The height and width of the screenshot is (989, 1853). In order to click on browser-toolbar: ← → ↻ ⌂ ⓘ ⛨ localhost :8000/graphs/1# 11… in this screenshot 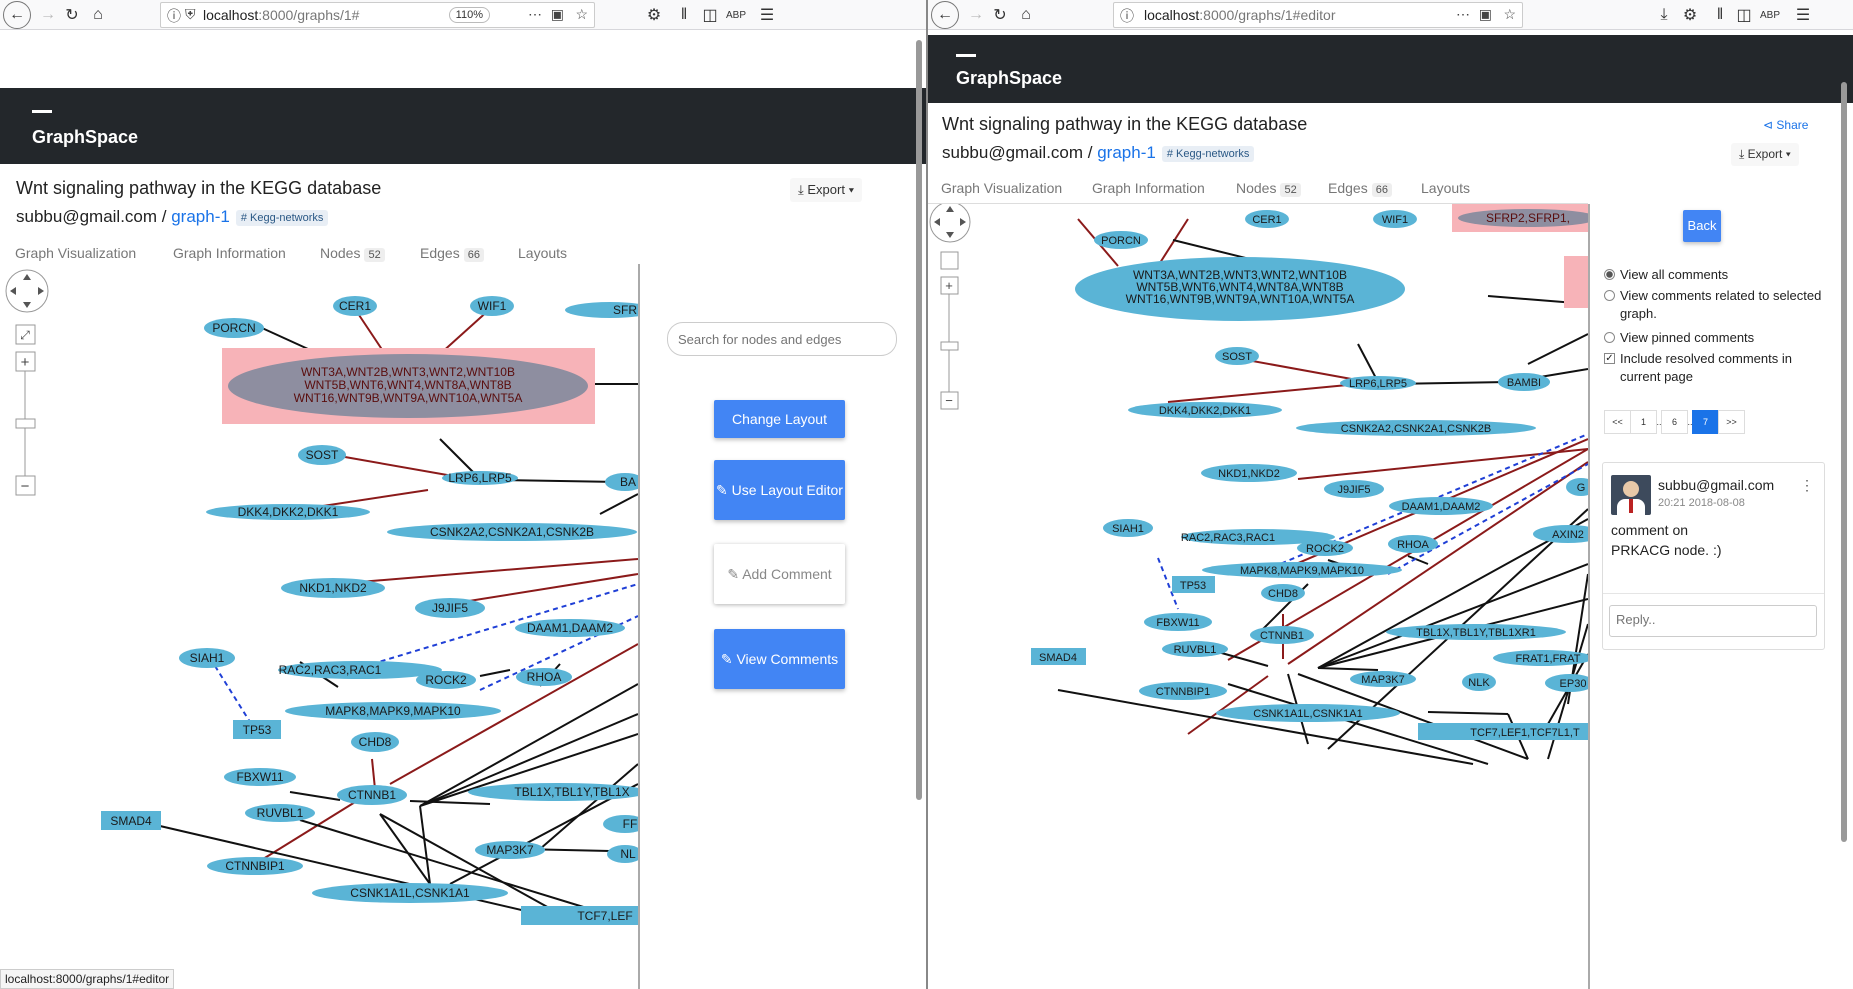, I will do `click(463, 15)`.